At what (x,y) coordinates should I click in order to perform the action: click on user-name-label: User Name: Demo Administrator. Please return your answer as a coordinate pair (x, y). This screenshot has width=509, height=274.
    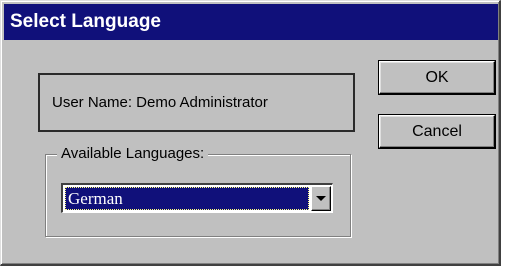
    Looking at the image, I should click on (160, 102).